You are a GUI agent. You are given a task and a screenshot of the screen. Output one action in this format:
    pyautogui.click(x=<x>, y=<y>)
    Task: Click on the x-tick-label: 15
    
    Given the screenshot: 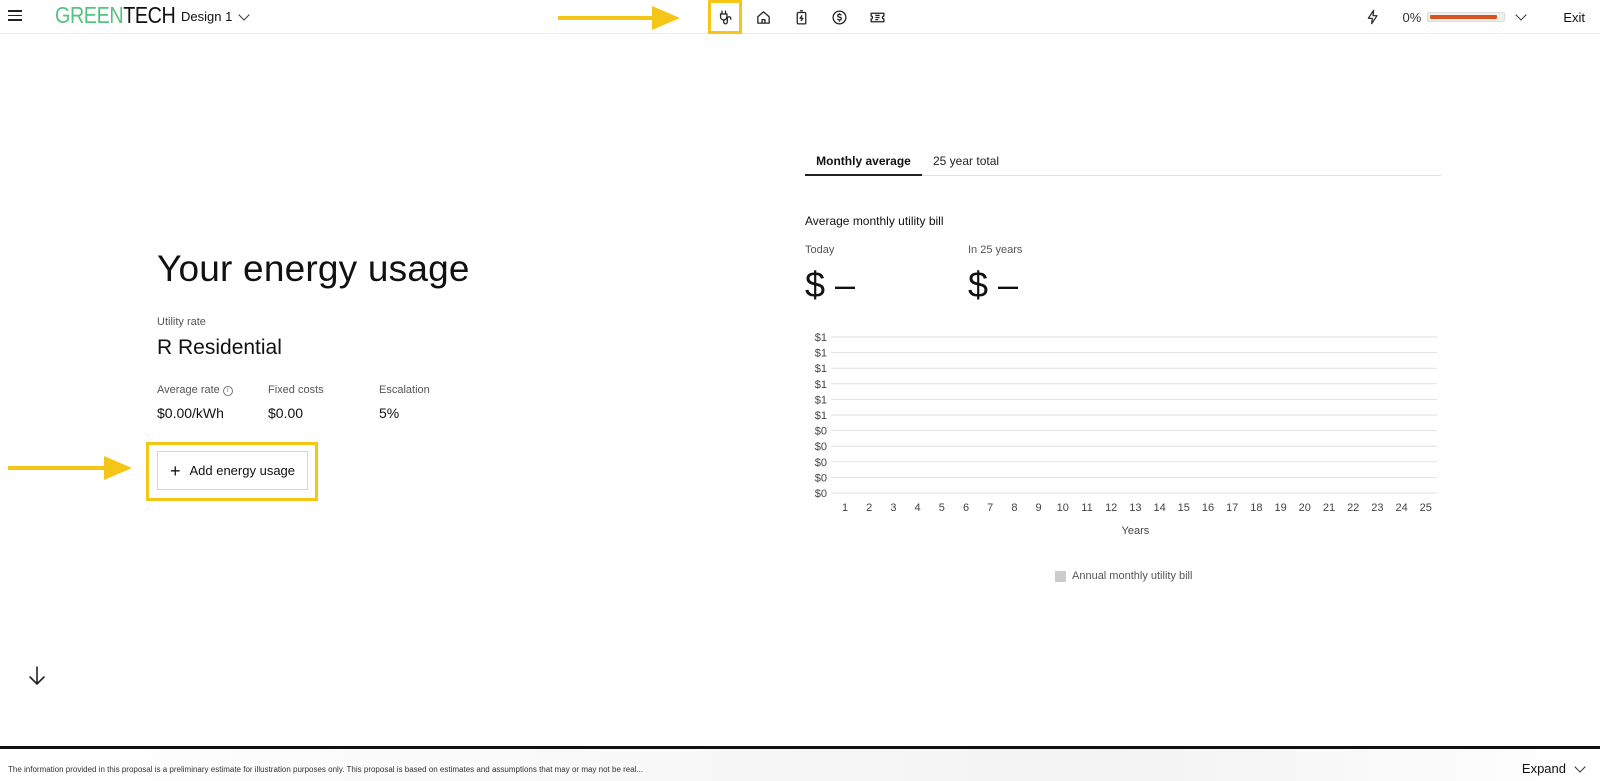 What is the action you would take?
    pyautogui.click(x=1184, y=508)
    